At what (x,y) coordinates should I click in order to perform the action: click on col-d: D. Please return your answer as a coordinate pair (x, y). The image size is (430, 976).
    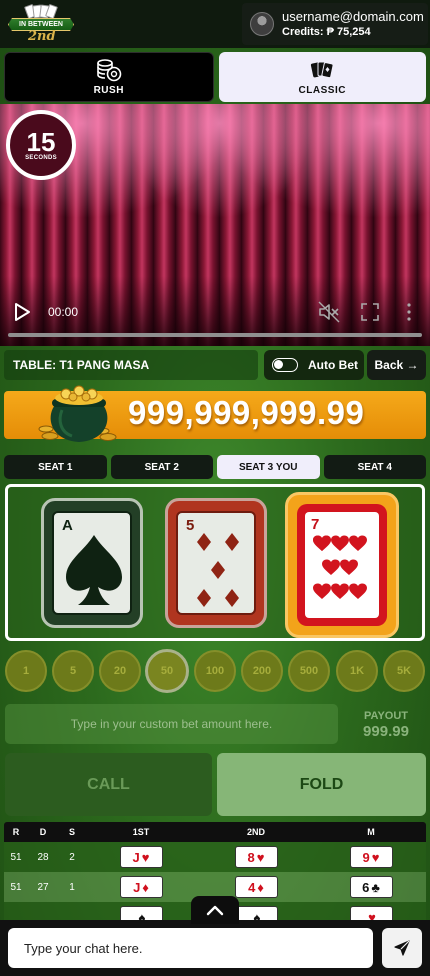
    Looking at the image, I should click on (43, 832).